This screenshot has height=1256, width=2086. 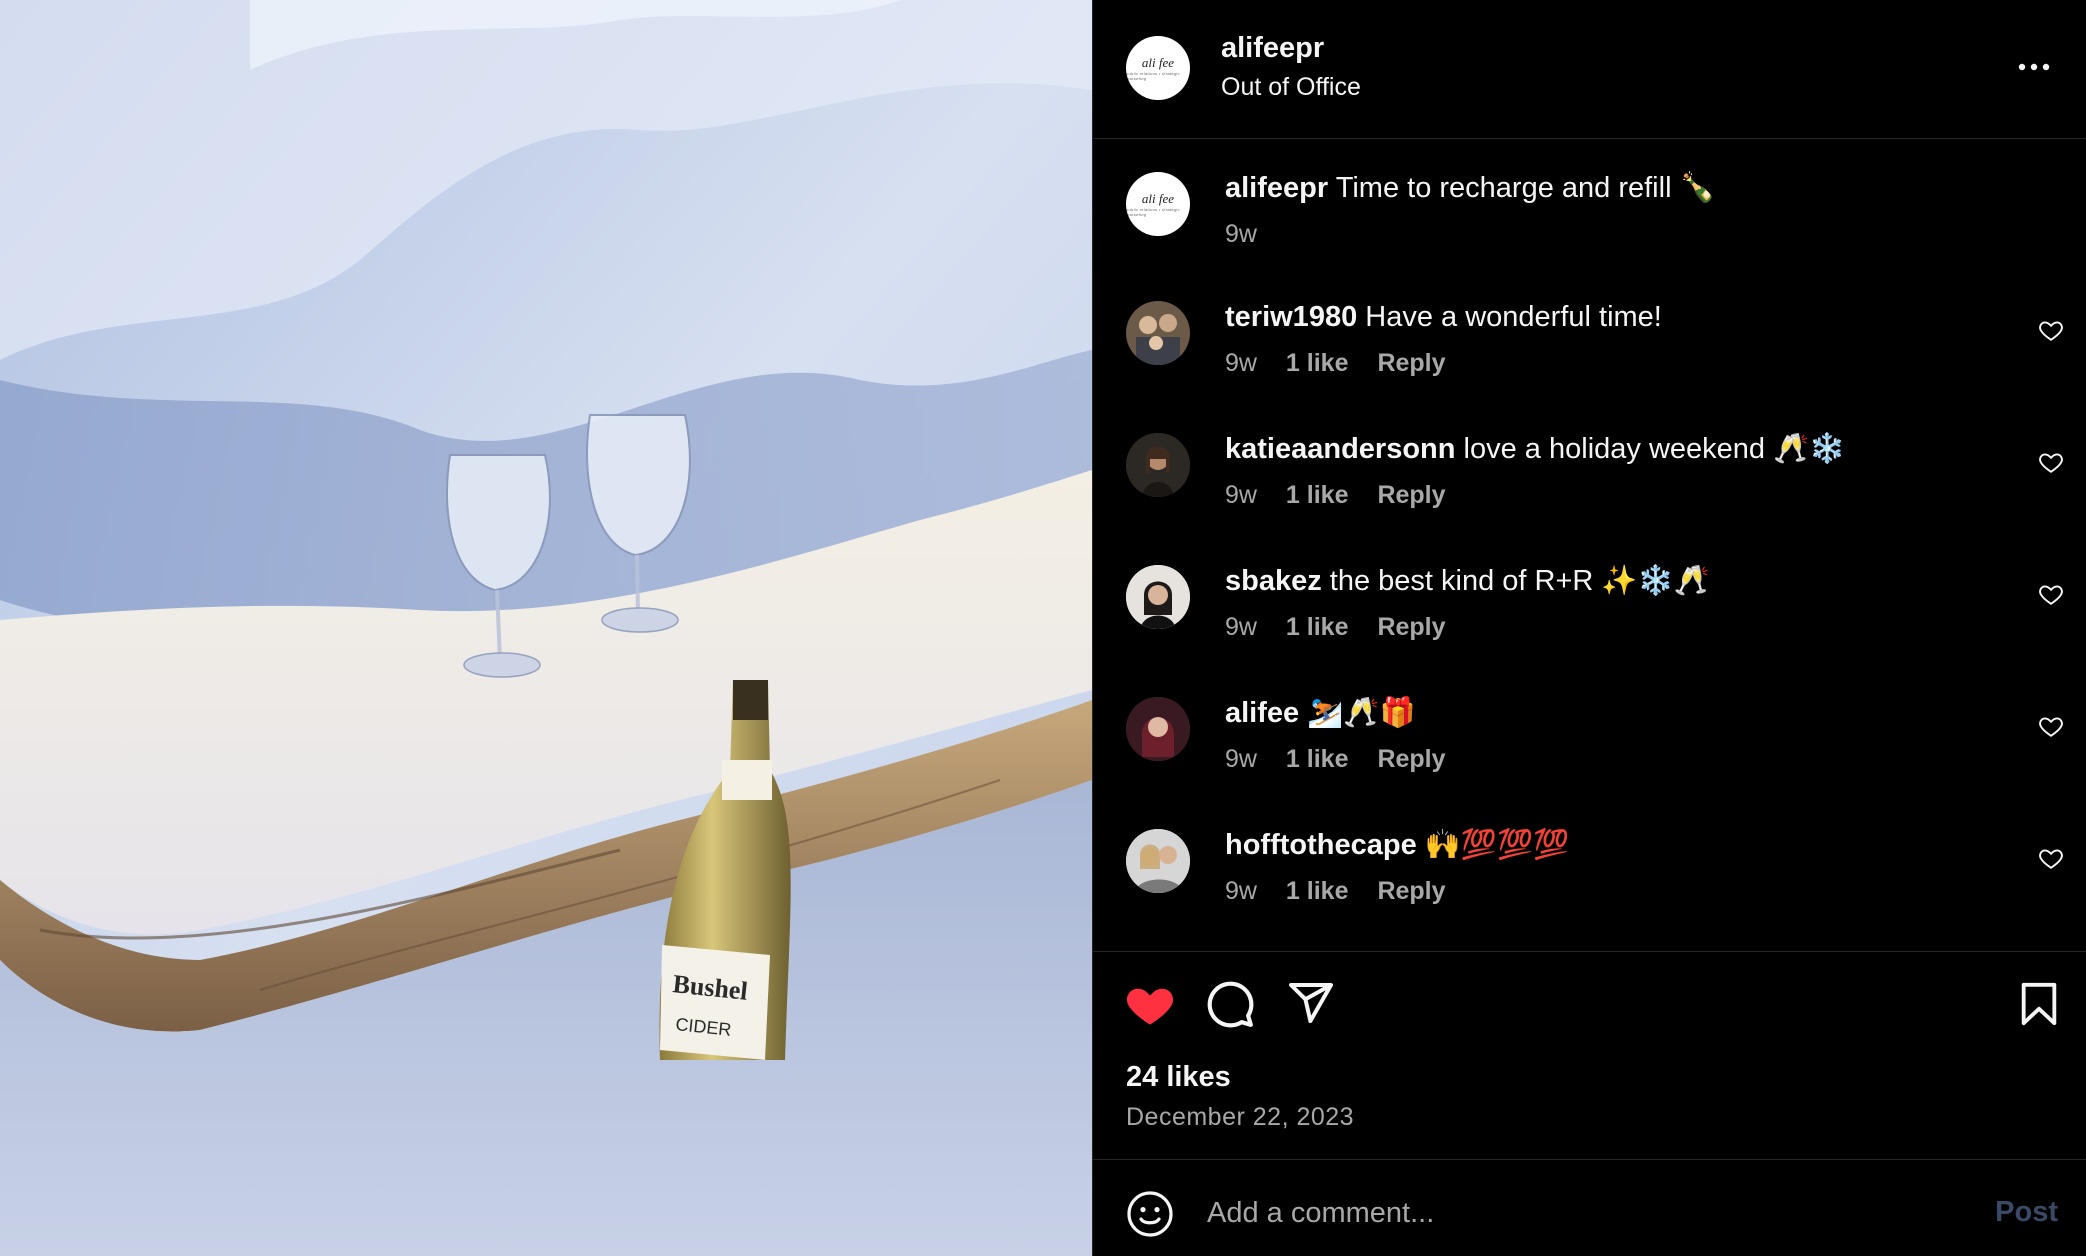 I want to click on caption-username: alifeepr, so click(x=1276, y=188).